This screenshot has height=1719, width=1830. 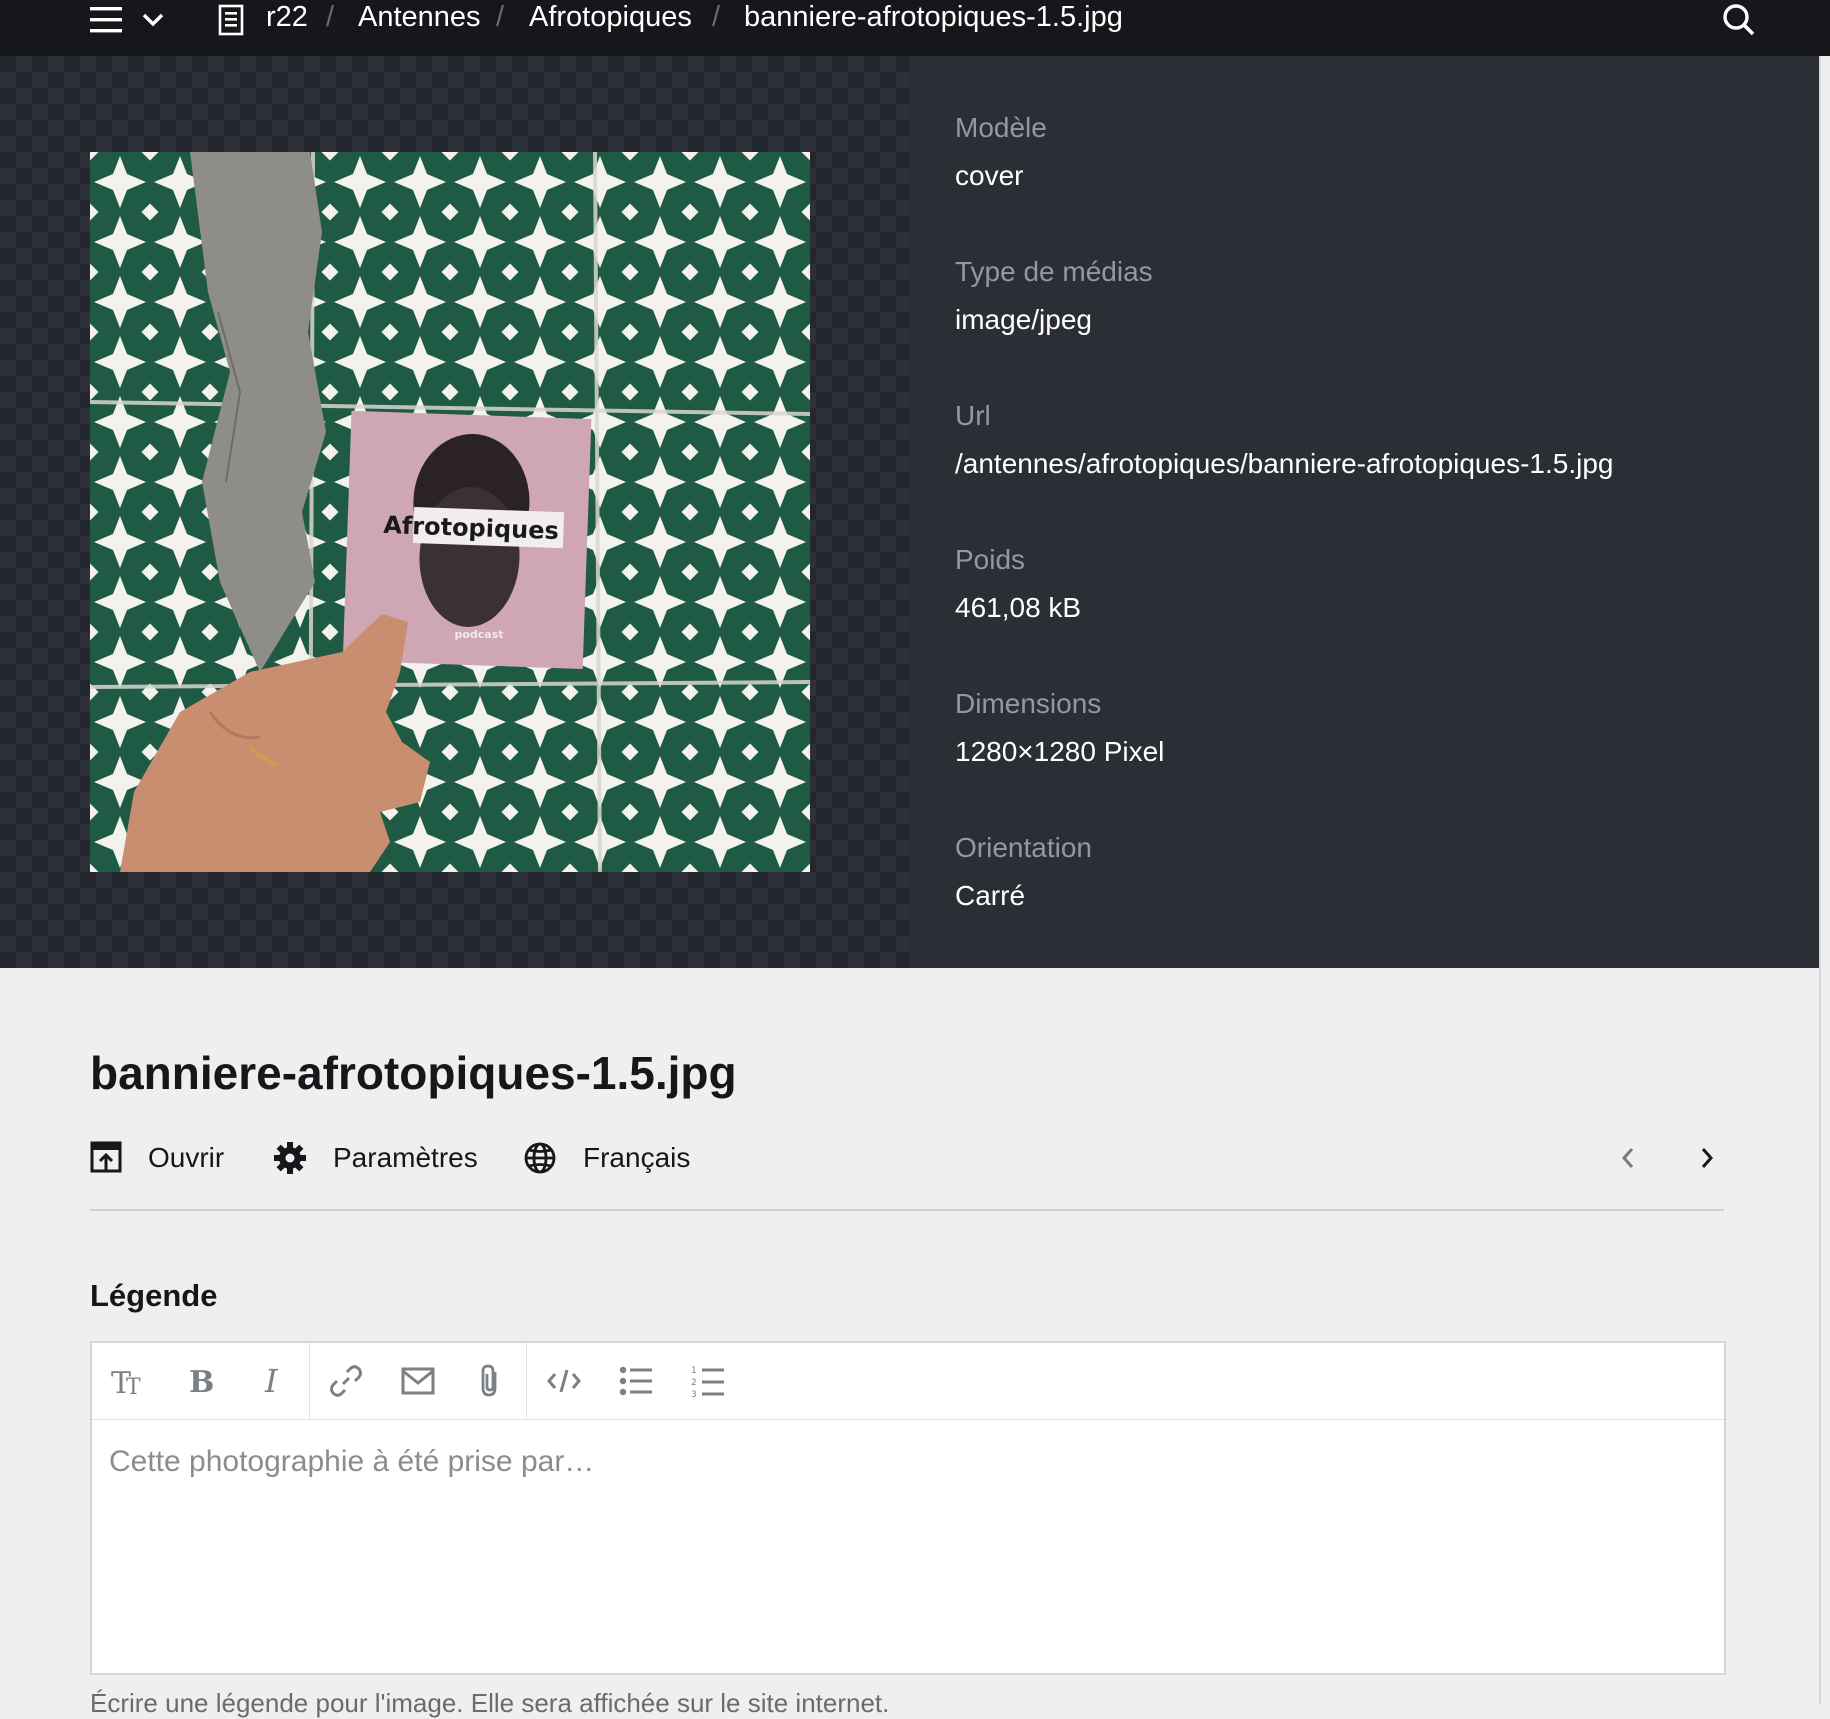 What do you see at coordinates (106, 20) in the screenshot?
I see `menu-icon` at bounding box center [106, 20].